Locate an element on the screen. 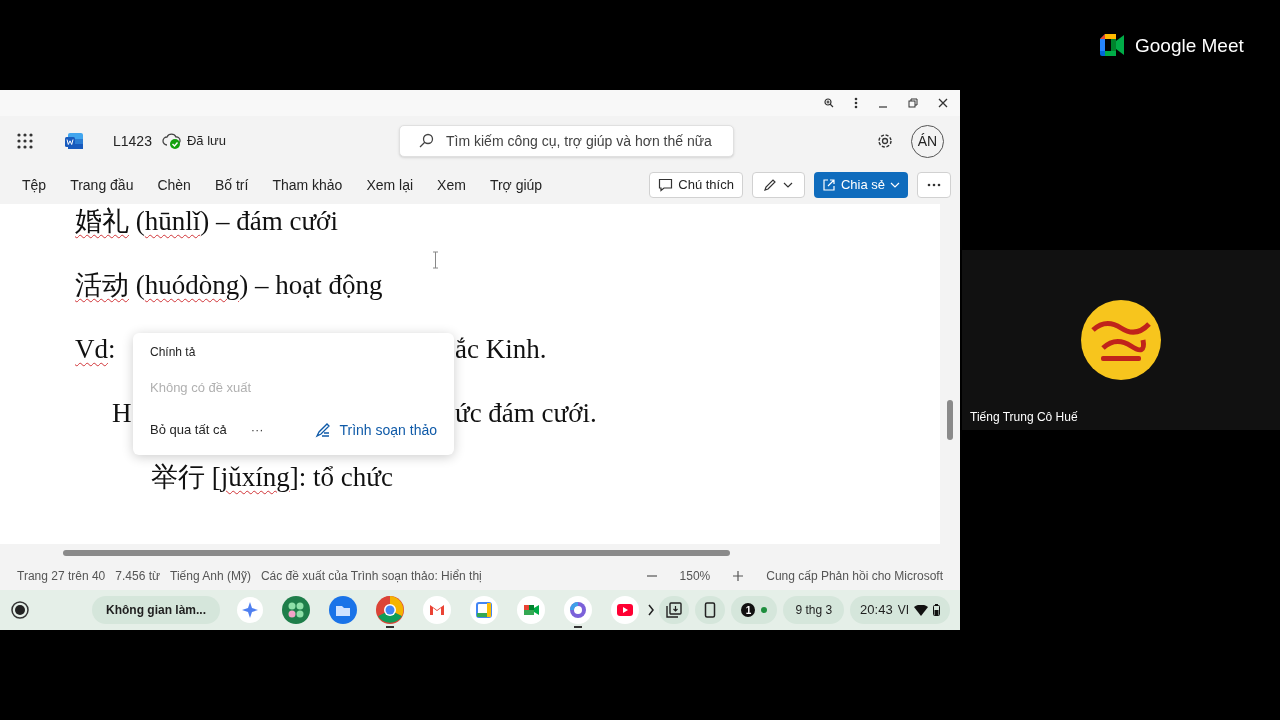  ribbon-tab: Xem lại is located at coordinates (390, 185).